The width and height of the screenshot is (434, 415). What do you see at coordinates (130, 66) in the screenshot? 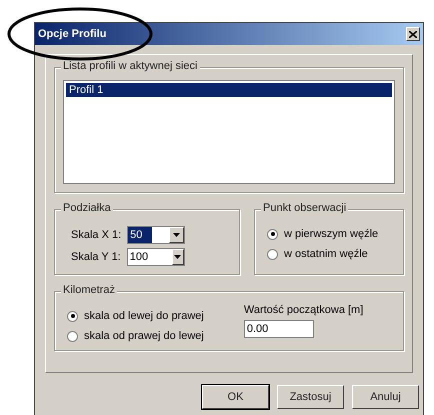
I see `group-label: Lista profili w aktywnej sieci` at bounding box center [130, 66].